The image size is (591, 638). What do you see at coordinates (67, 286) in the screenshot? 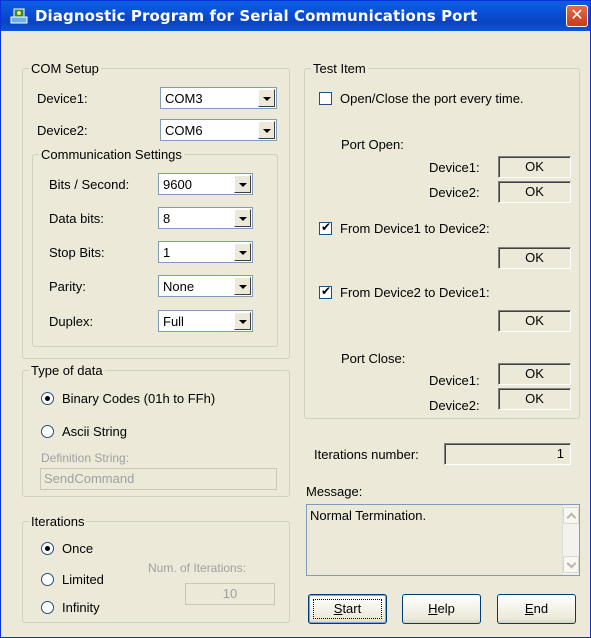
I see `parity-label: Parity:` at bounding box center [67, 286].